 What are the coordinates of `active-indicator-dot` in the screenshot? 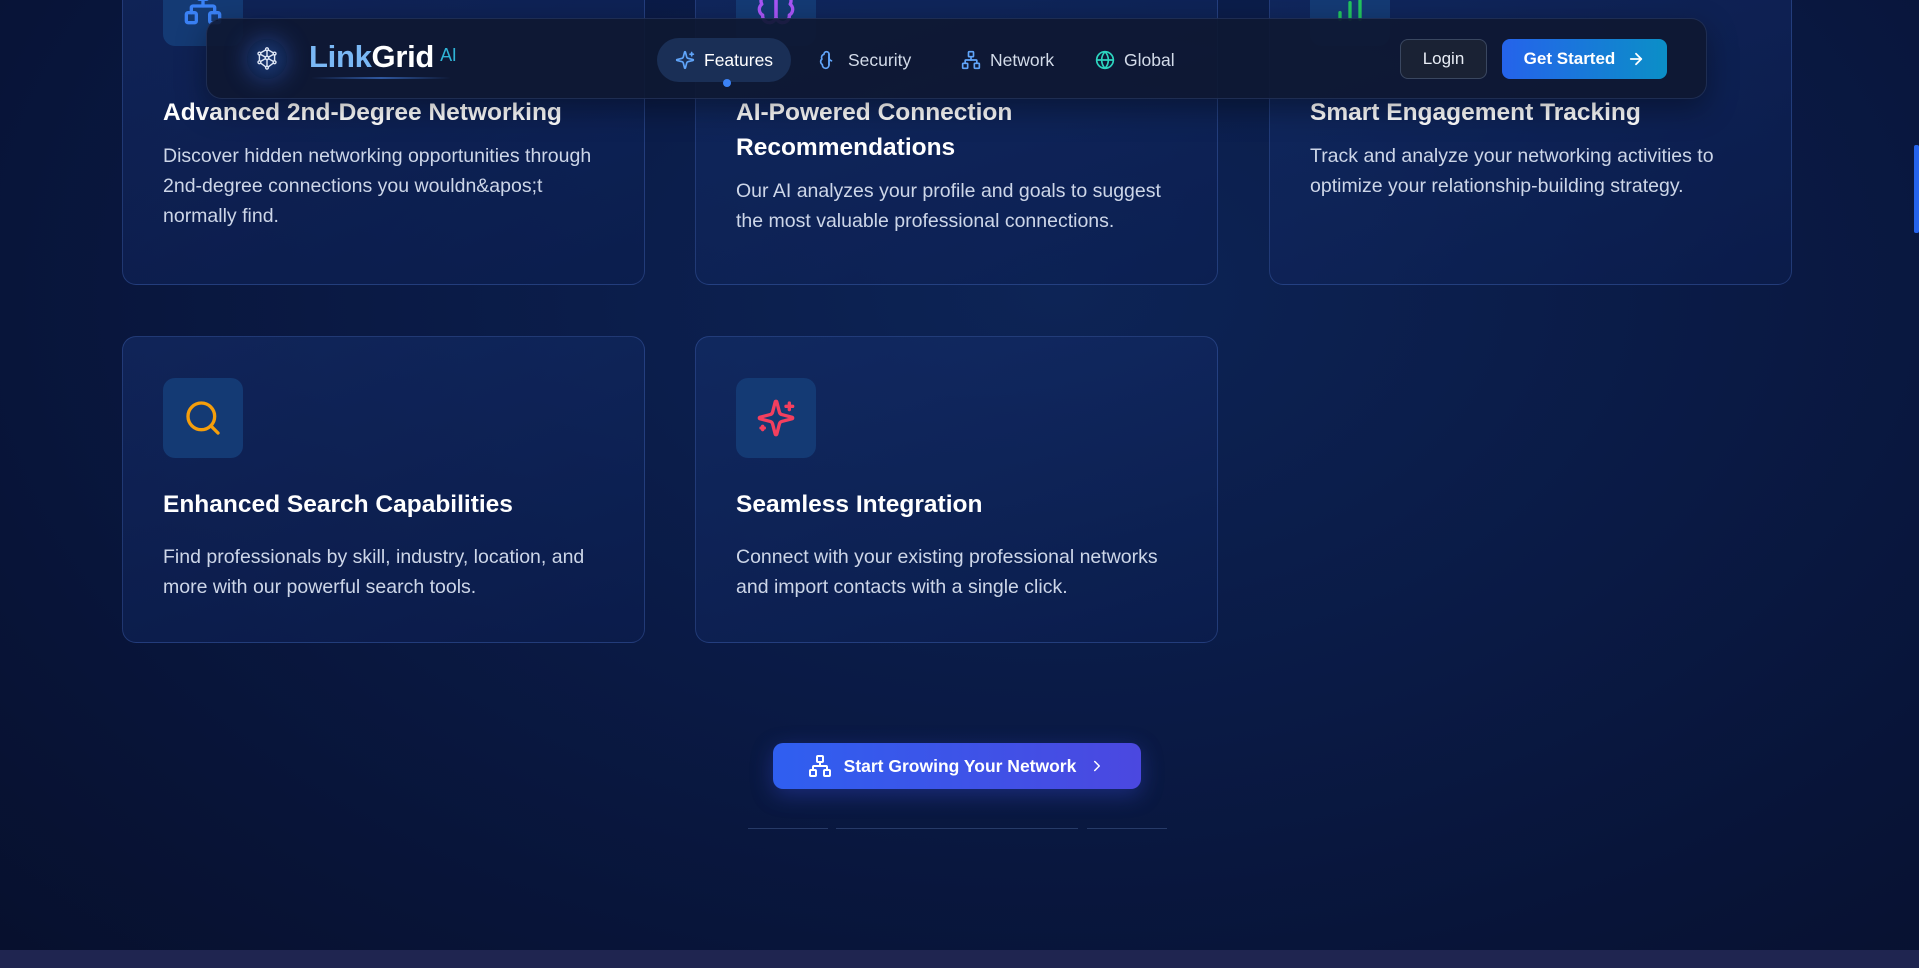 It's located at (727, 83).